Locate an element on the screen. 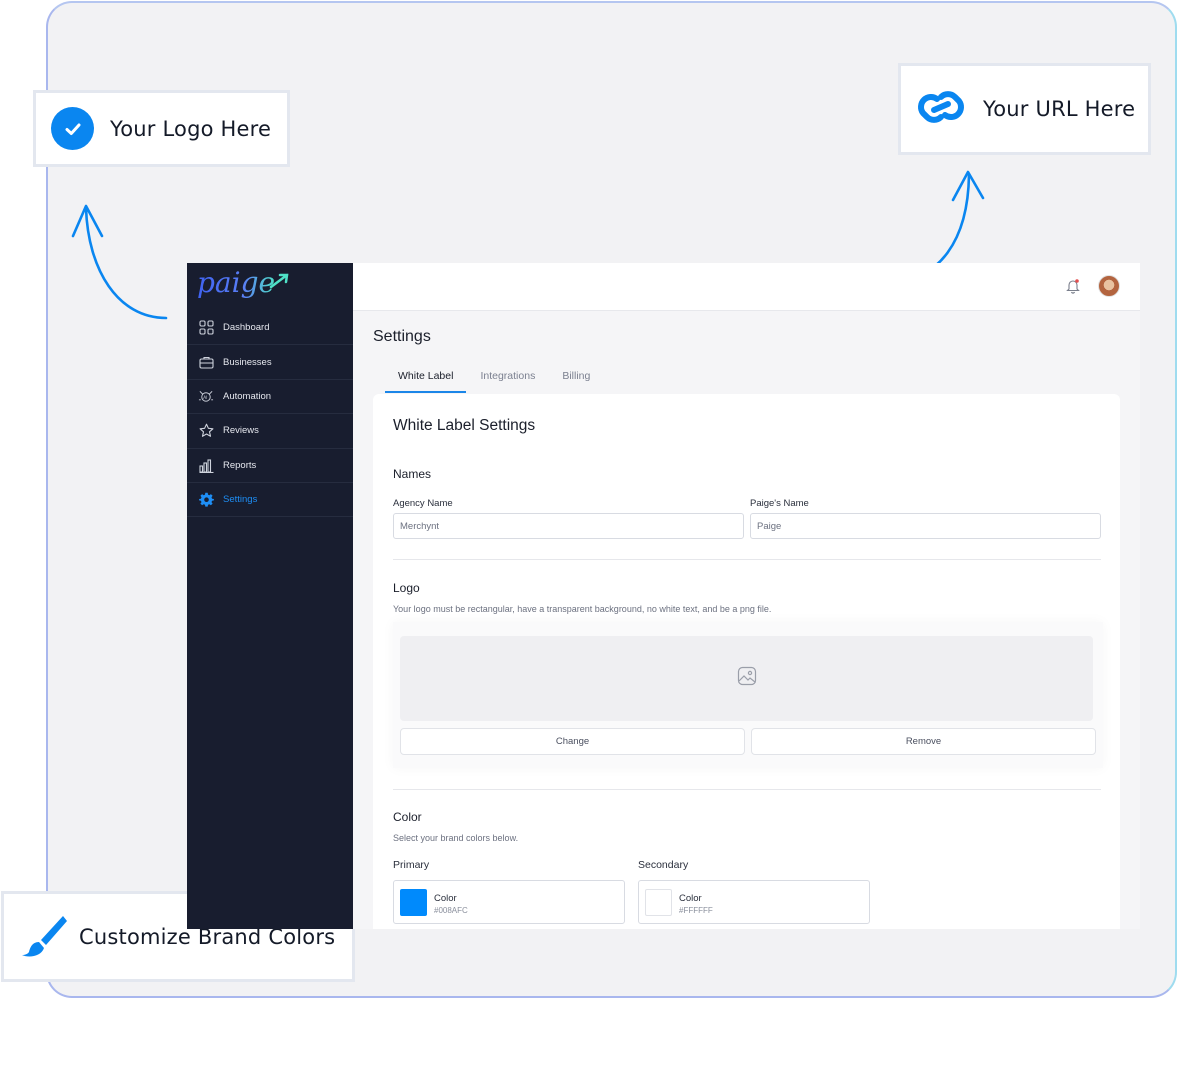 This screenshot has width=1178, height=1085. checkmark-icon is located at coordinates (72, 128).